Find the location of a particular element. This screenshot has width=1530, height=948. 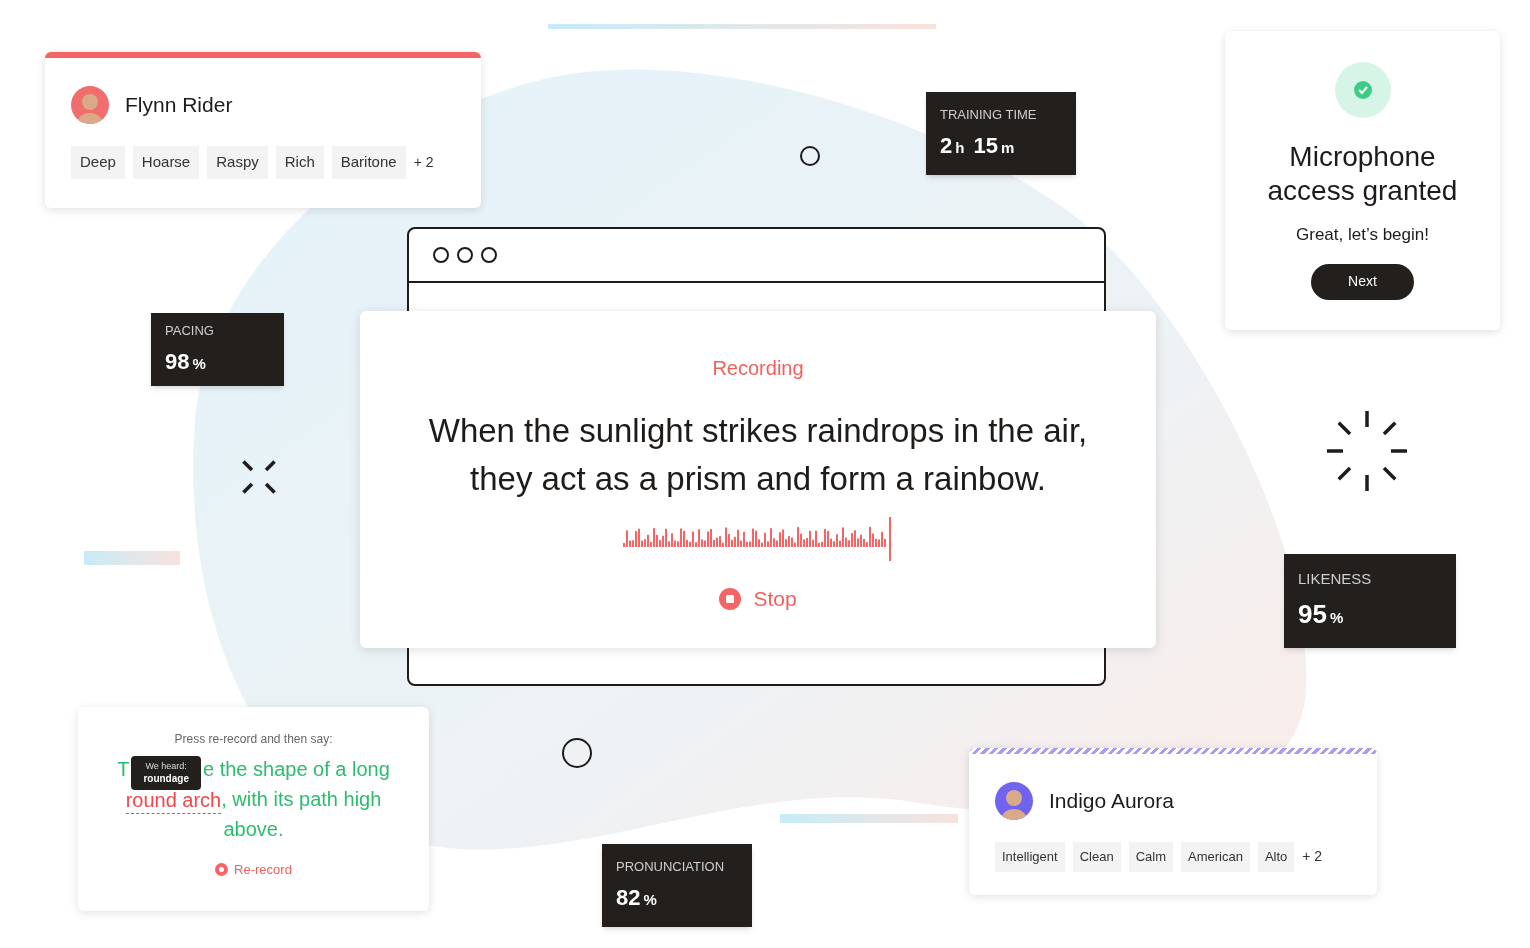

voice-tag: Baritone is located at coordinates (368, 162).